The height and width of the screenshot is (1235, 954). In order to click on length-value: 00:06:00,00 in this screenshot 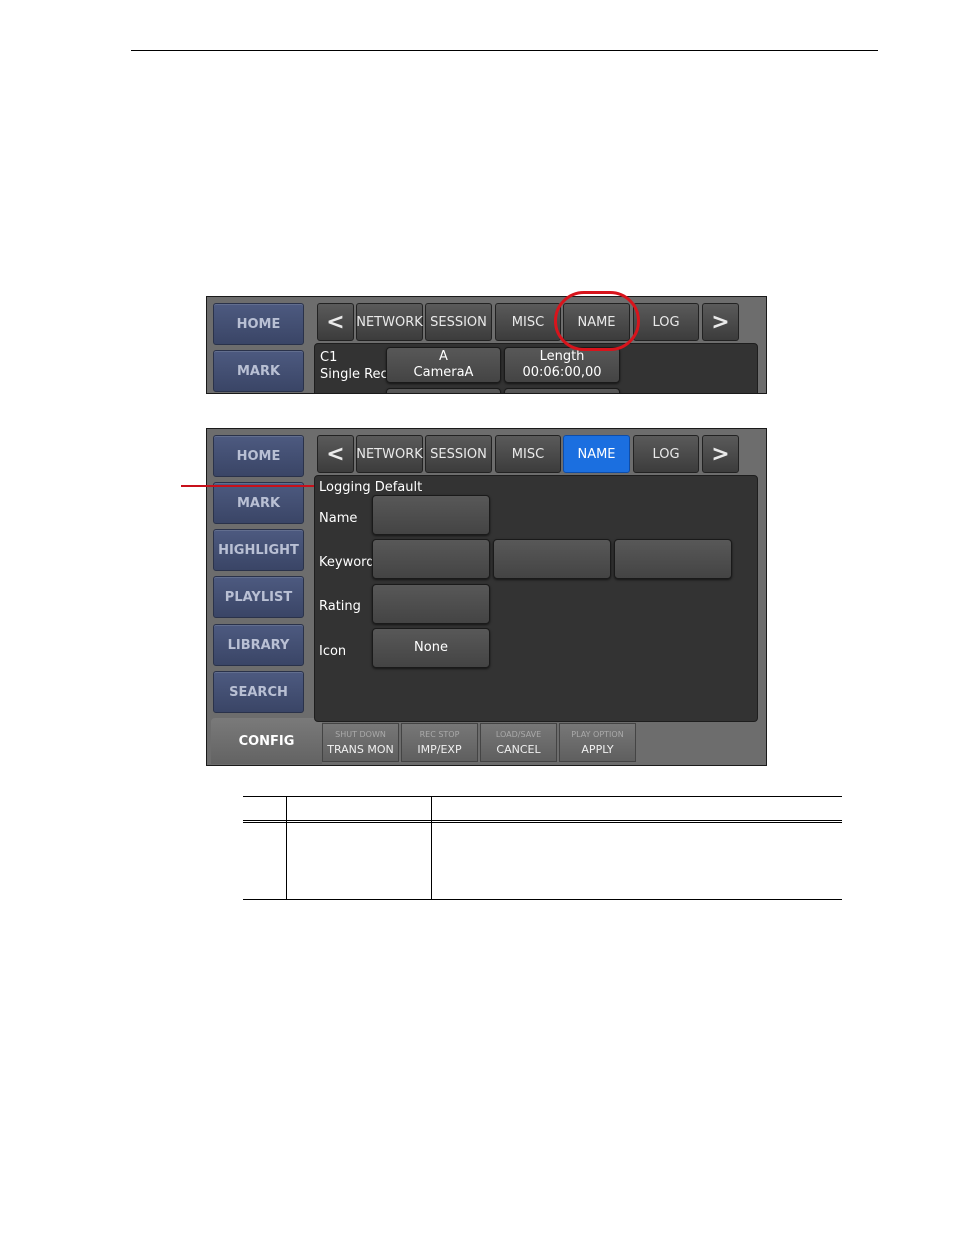, I will do `click(562, 372)`.